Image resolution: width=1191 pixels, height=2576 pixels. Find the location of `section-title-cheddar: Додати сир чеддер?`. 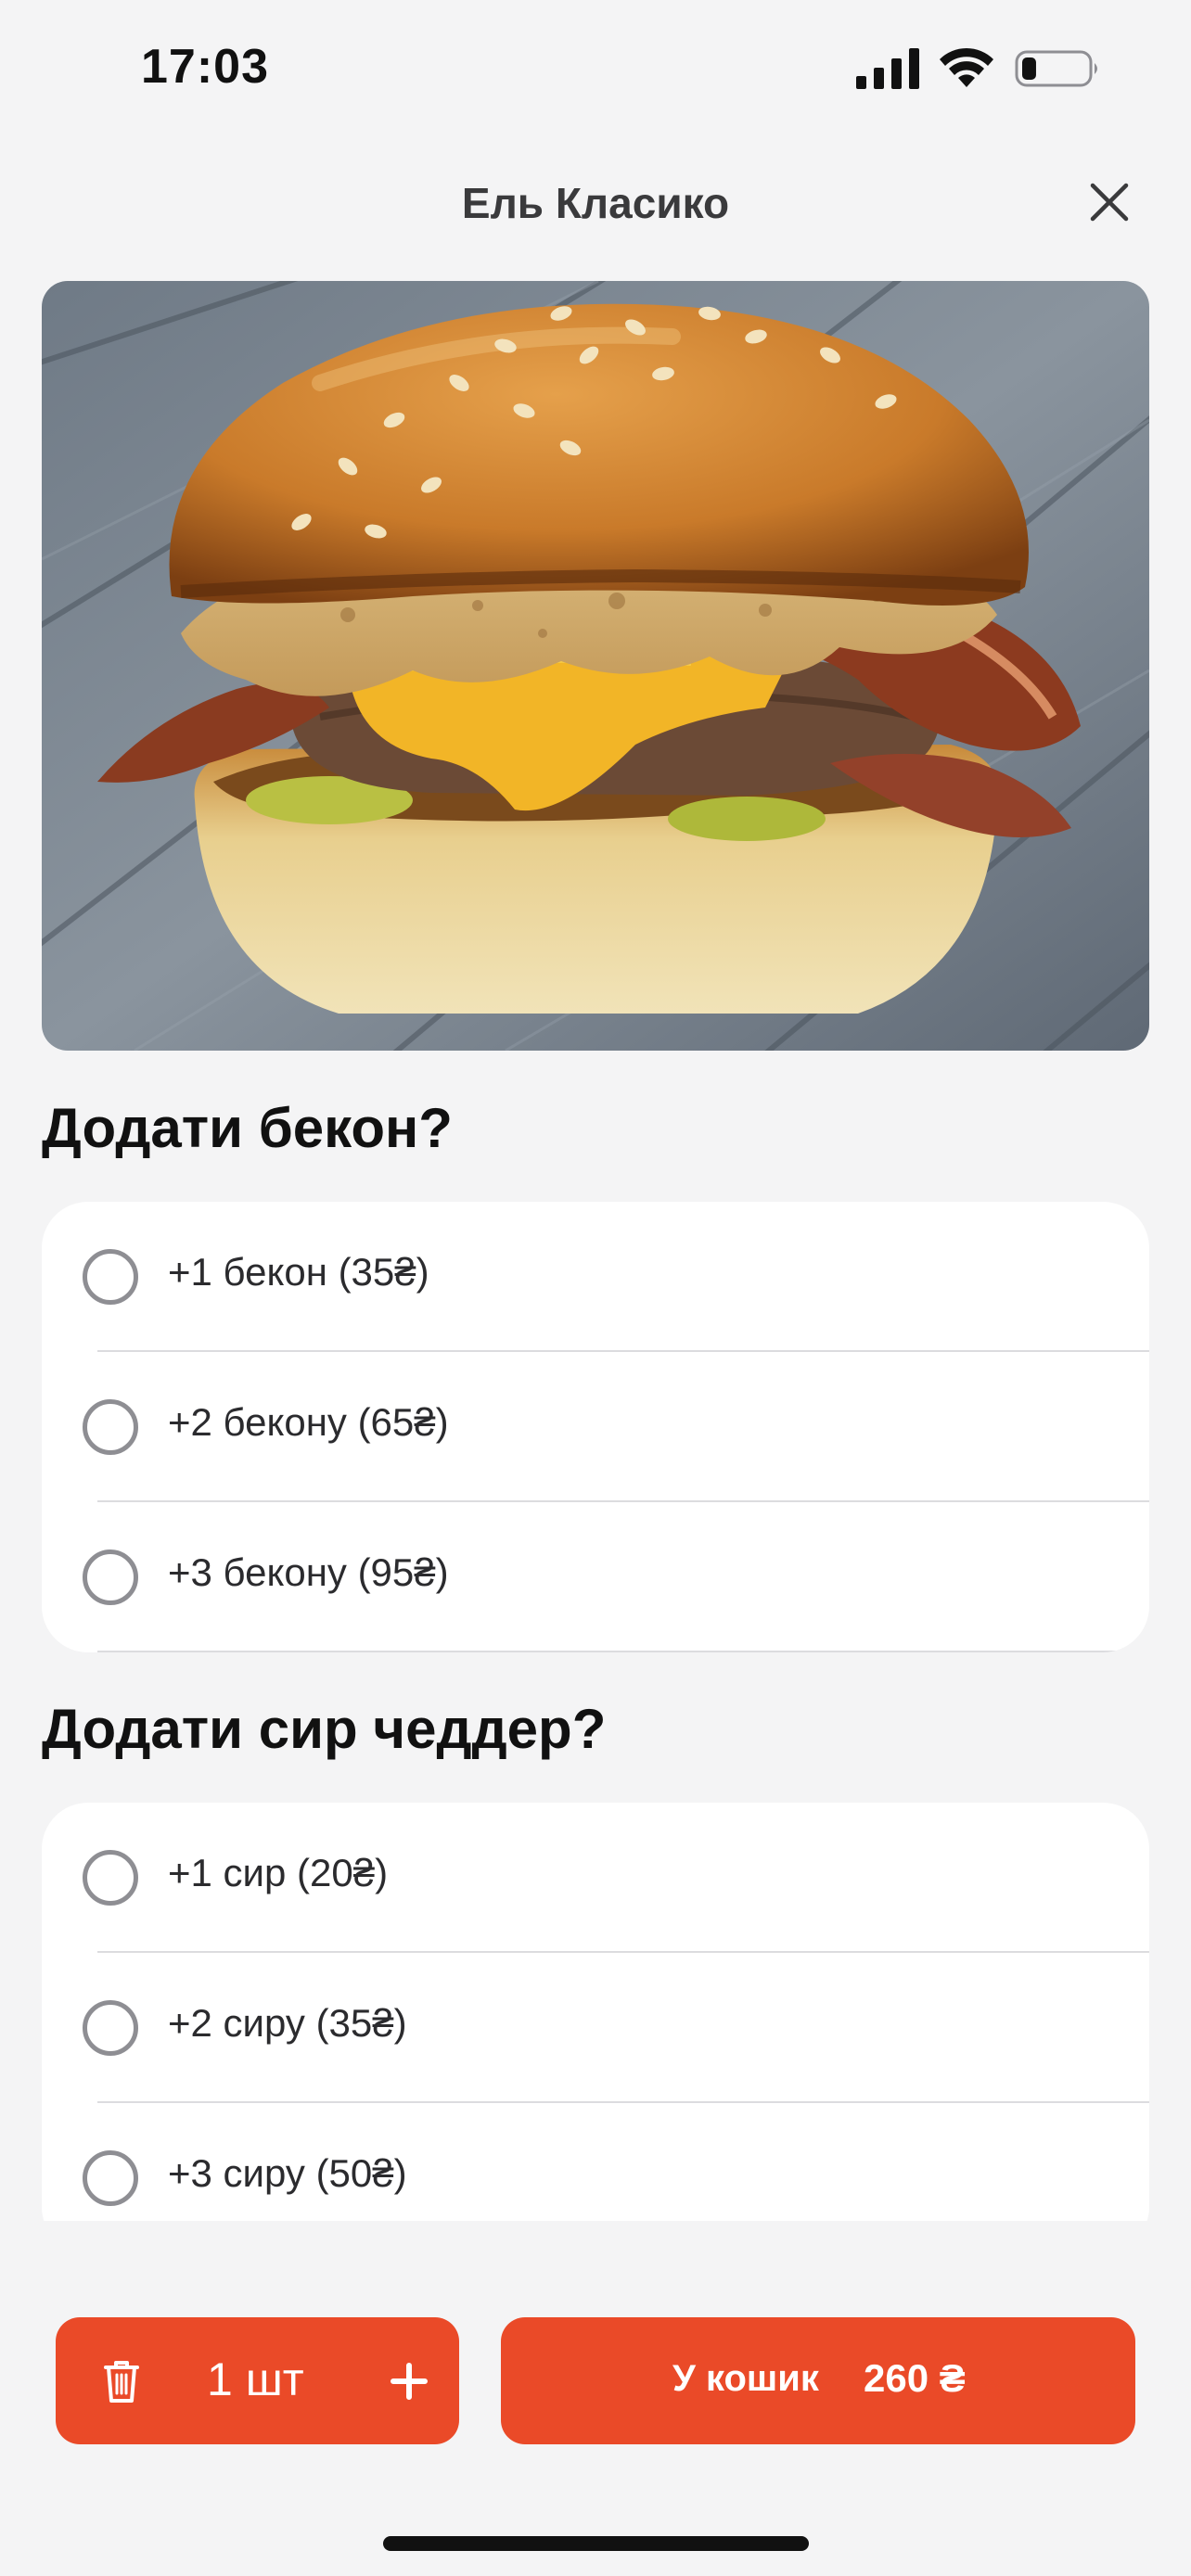

section-title-cheddar: Додати сир чеддер? is located at coordinates (324, 1729).